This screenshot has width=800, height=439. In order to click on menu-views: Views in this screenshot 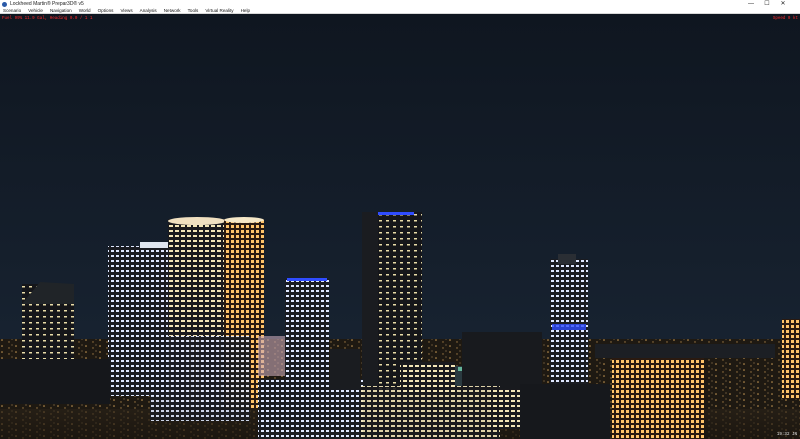, I will do `click(126, 11)`.